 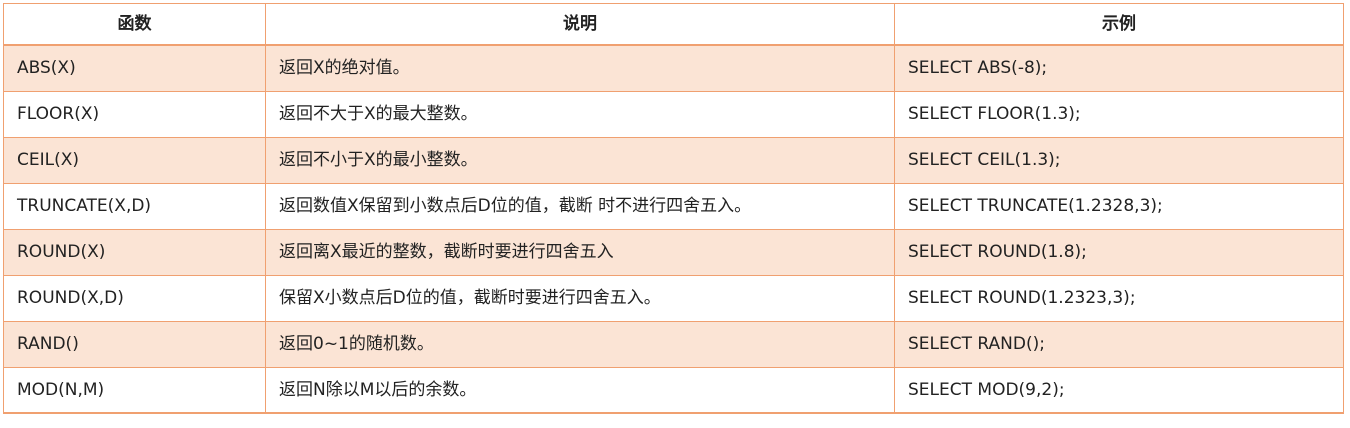 What do you see at coordinates (1119, 390) in the screenshot?
I see `cell-example: SELECT MOD(9,2);` at bounding box center [1119, 390].